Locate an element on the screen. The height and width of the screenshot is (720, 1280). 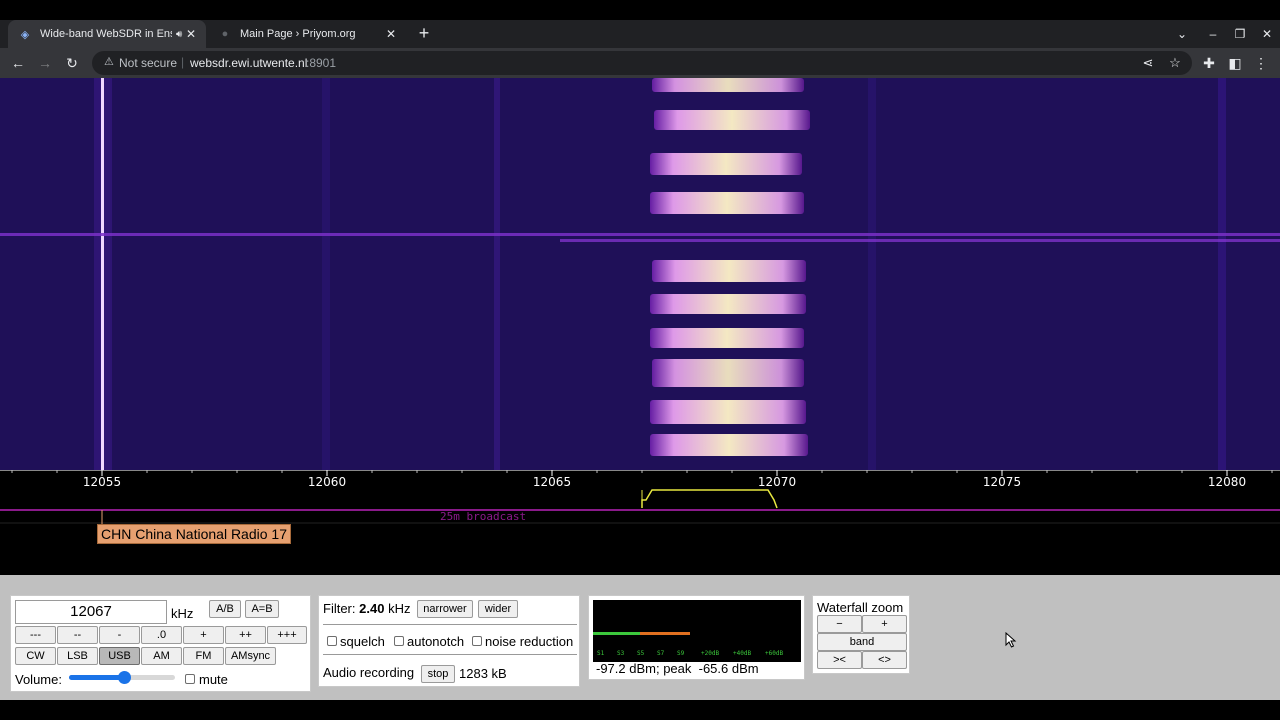
filter-title: Filter: is located at coordinates (339, 608).